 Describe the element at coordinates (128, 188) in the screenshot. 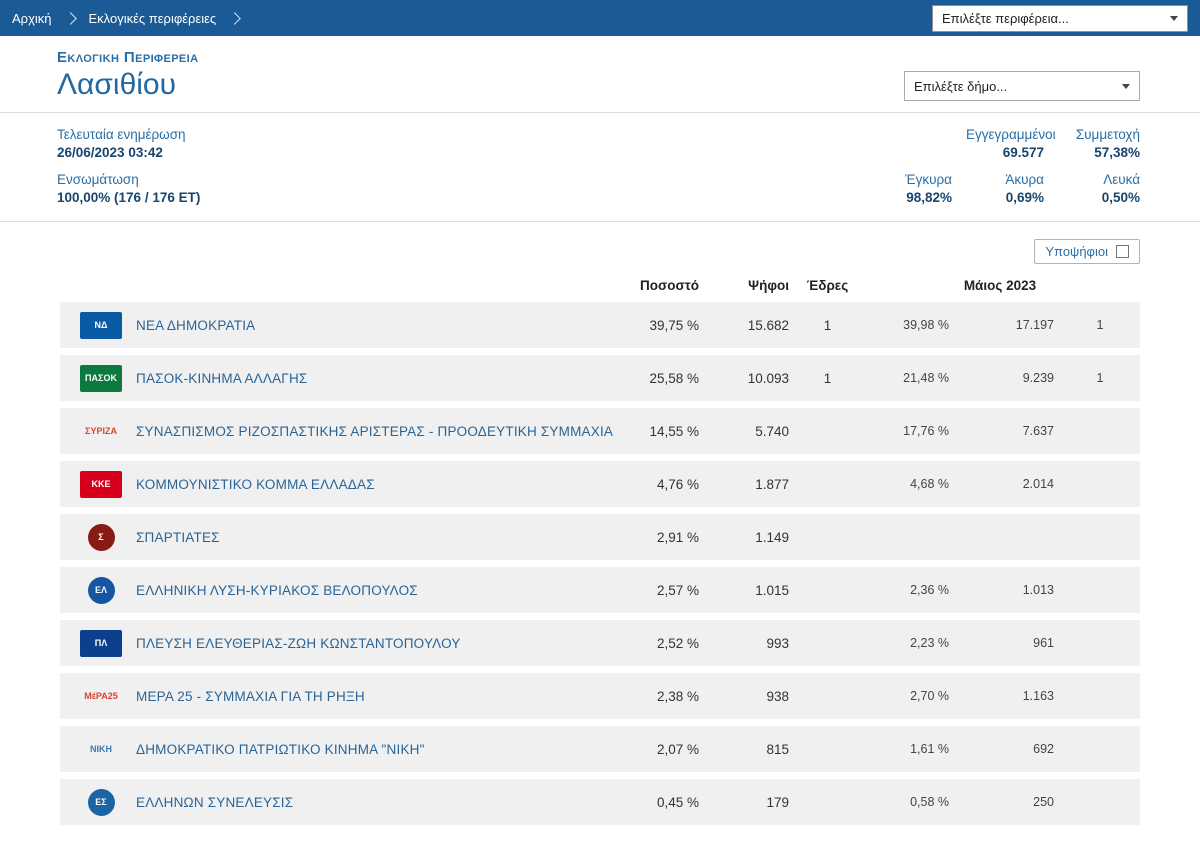

I see `integration: Ενσωμάτωση 100,00% (176 / 176 ΕΤ)` at that location.